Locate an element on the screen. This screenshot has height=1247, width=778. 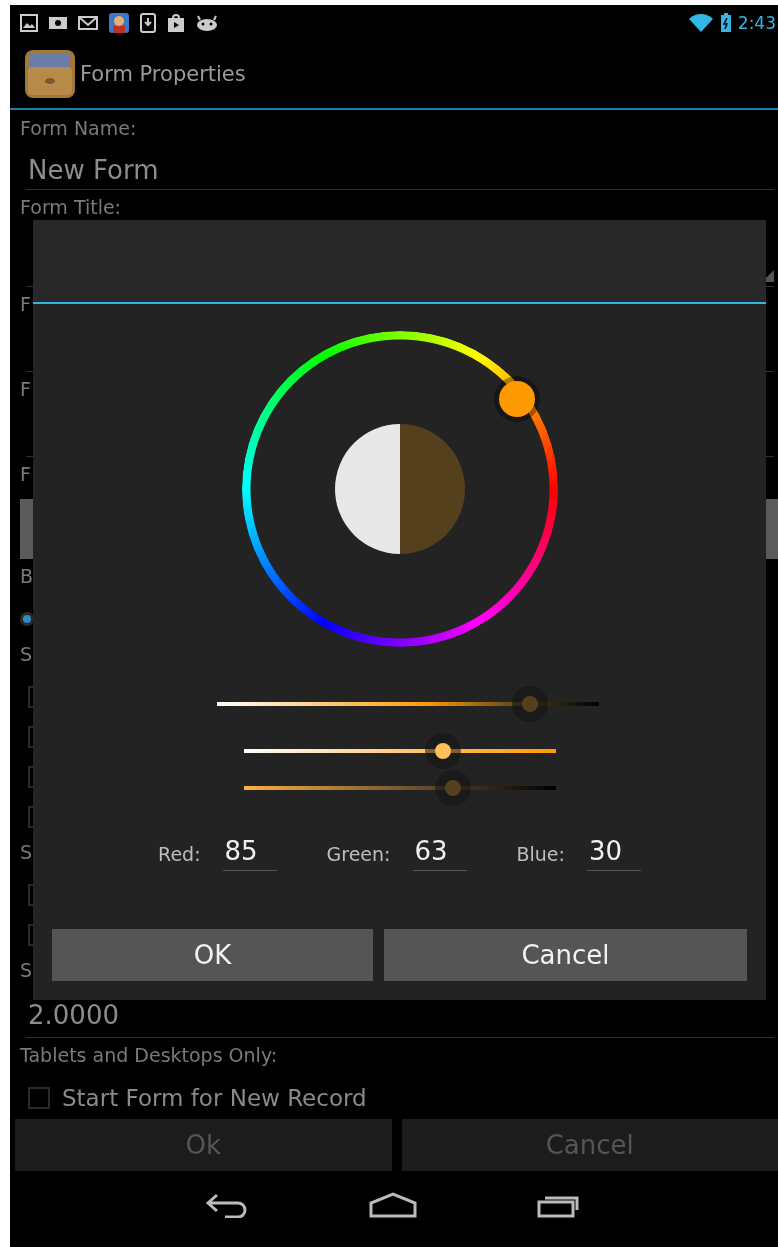
channel-label: Green: is located at coordinates (358, 853).